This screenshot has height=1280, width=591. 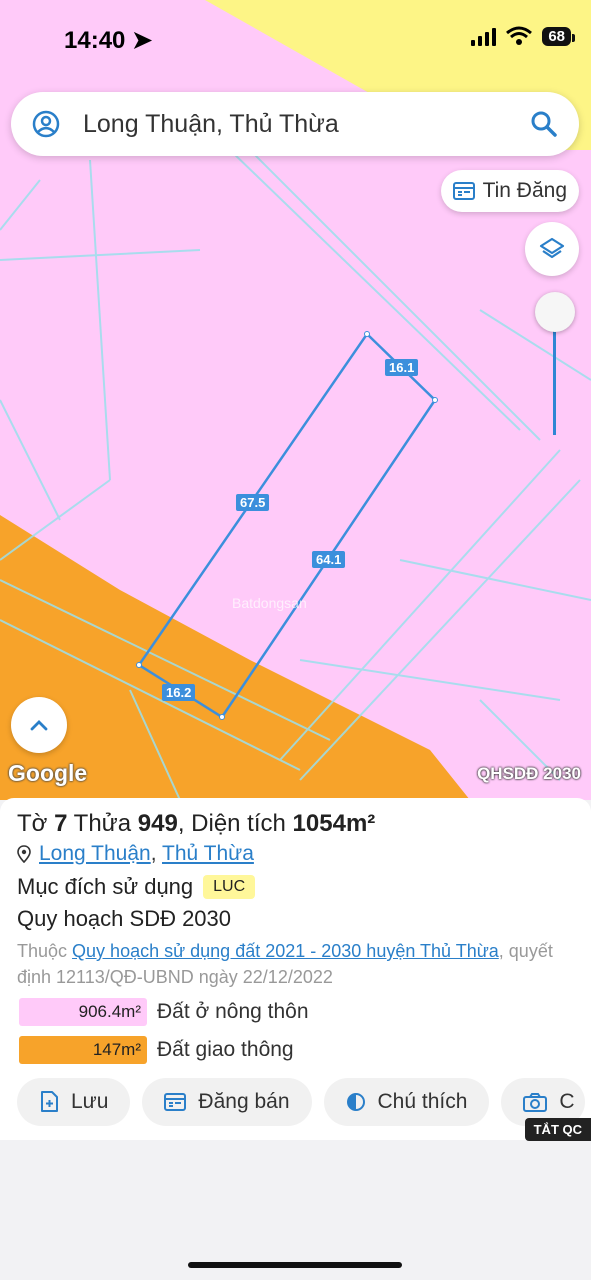 I want to click on camera-icon, so click(x=535, y=1102).